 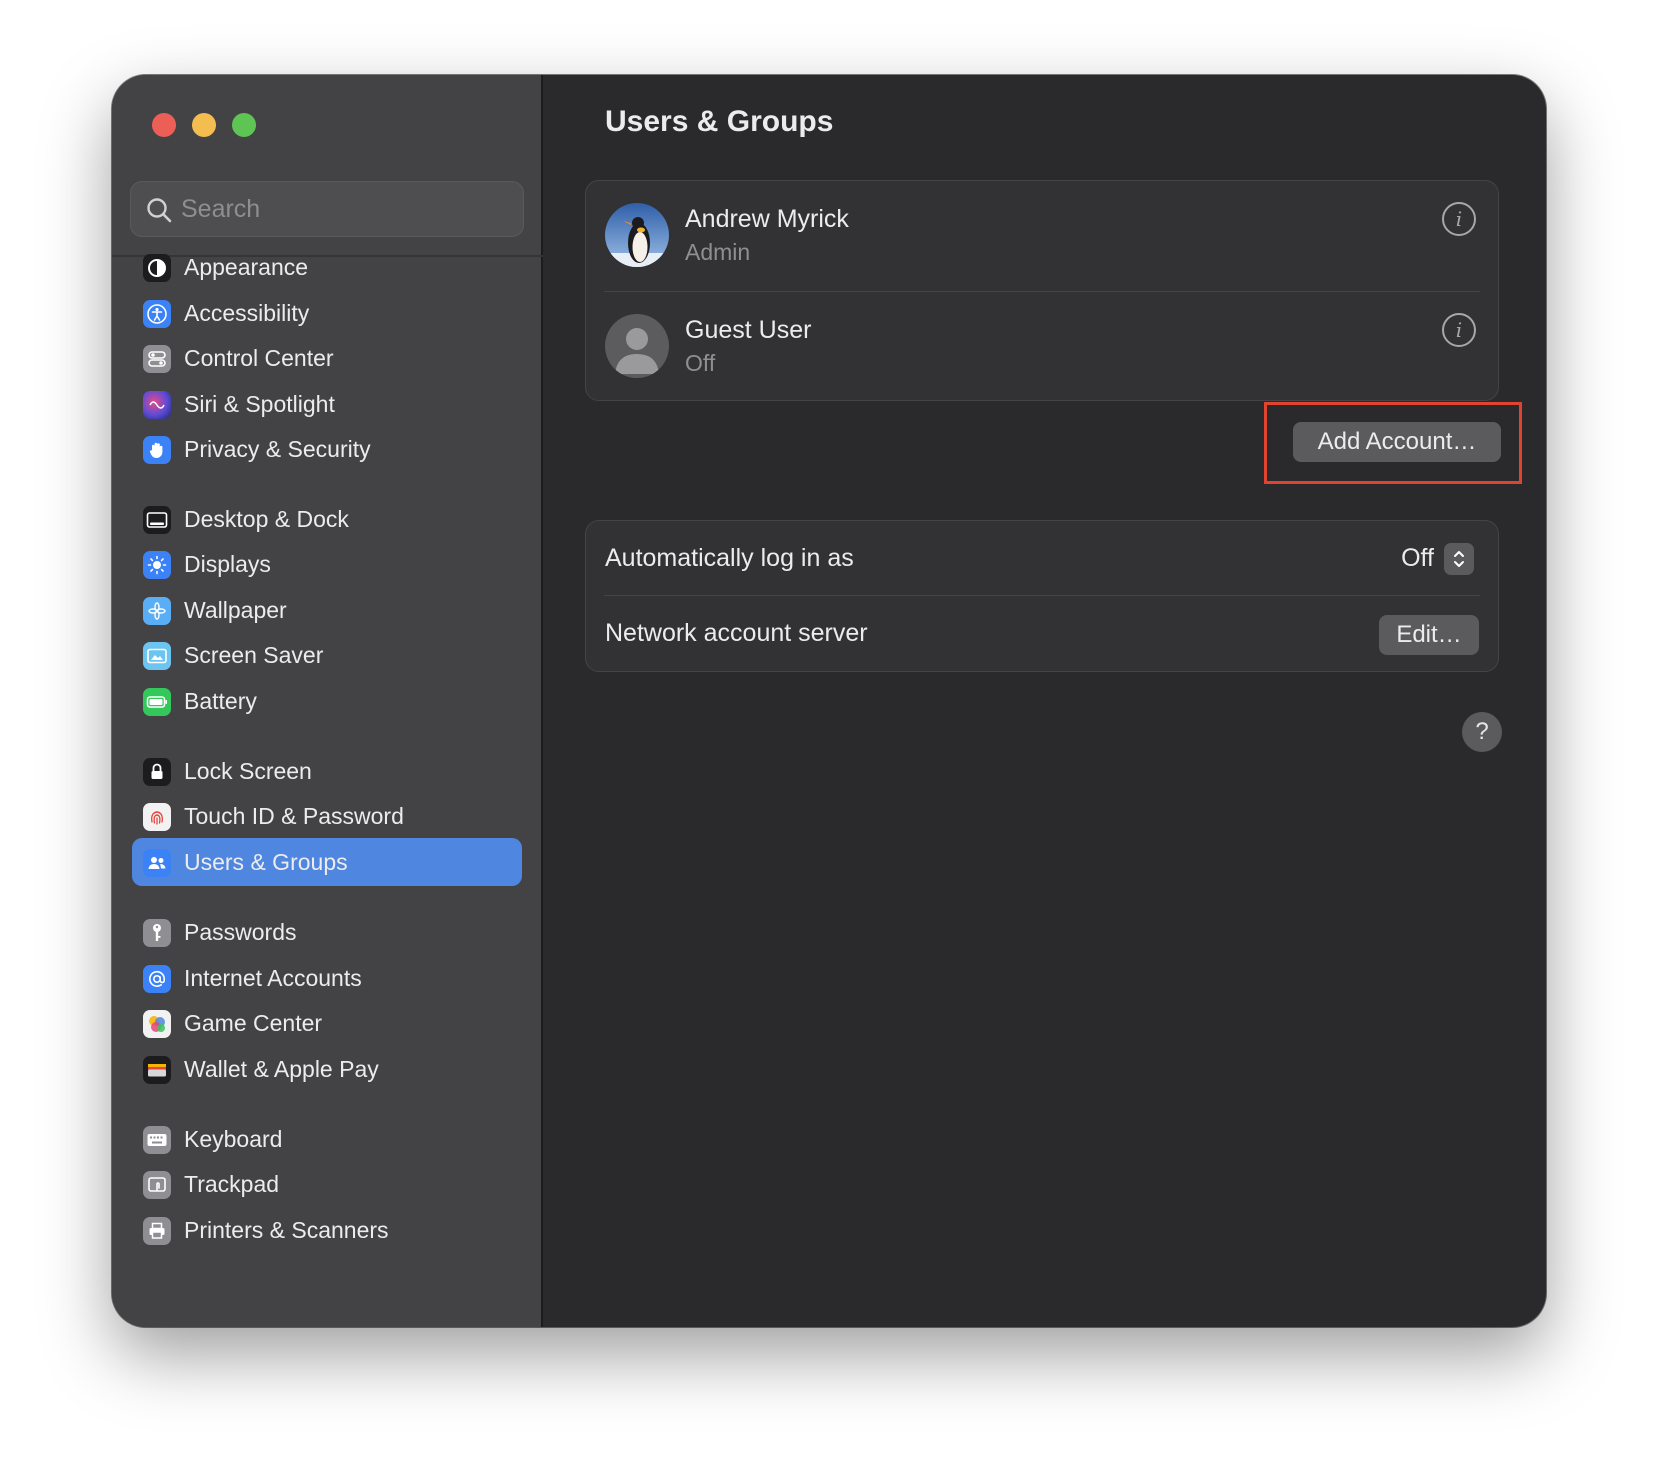 What do you see at coordinates (157, 656) in the screenshot?
I see `screen-saver-icon` at bounding box center [157, 656].